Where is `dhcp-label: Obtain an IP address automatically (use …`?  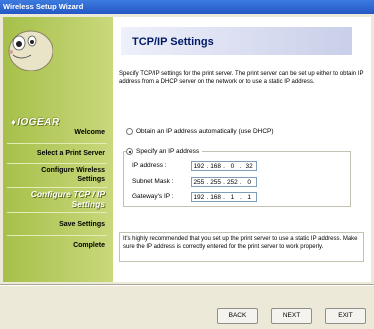
dhcp-label: Obtain an IP address automatically (use … is located at coordinates (205, 131).